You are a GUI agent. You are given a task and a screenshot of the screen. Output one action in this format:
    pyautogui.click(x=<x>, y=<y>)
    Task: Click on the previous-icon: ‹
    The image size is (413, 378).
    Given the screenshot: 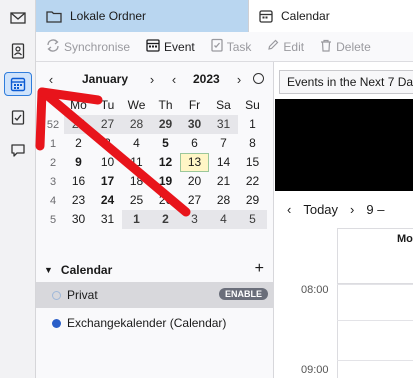 What is the action you would take?
    pyautogui.click(x=289, y=209)
    